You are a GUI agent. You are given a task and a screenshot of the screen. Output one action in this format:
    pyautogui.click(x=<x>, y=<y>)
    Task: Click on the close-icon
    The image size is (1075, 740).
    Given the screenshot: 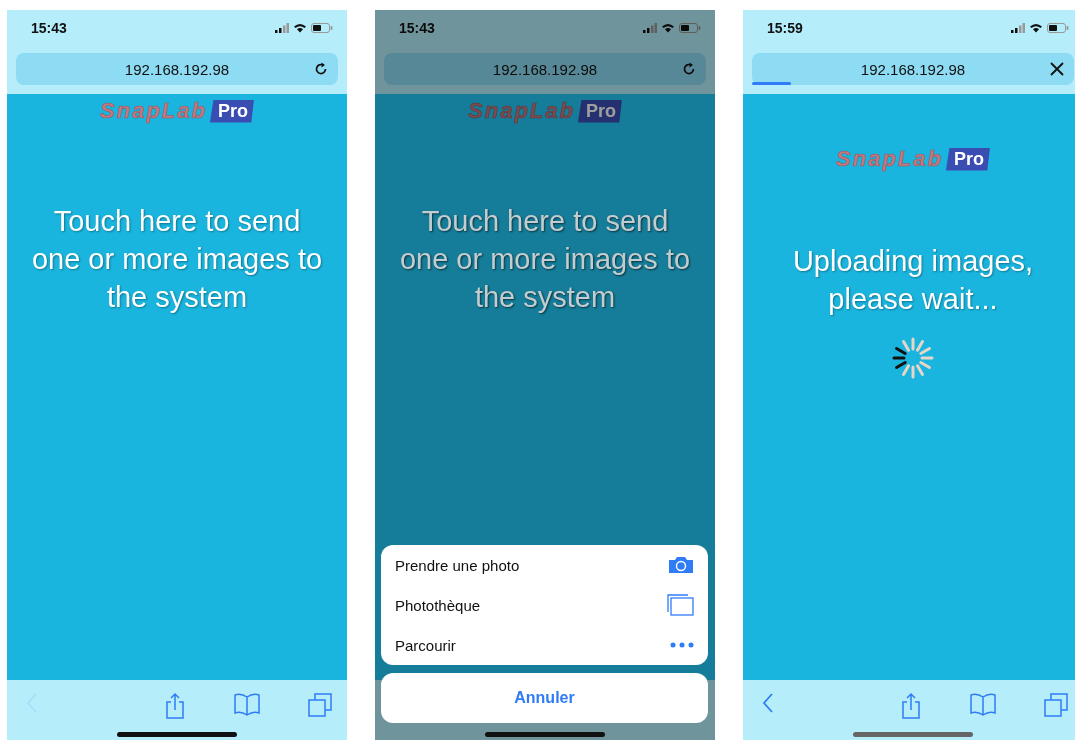 What is the action you would take?
    pyautogui.click(x=1057, y=69)
    